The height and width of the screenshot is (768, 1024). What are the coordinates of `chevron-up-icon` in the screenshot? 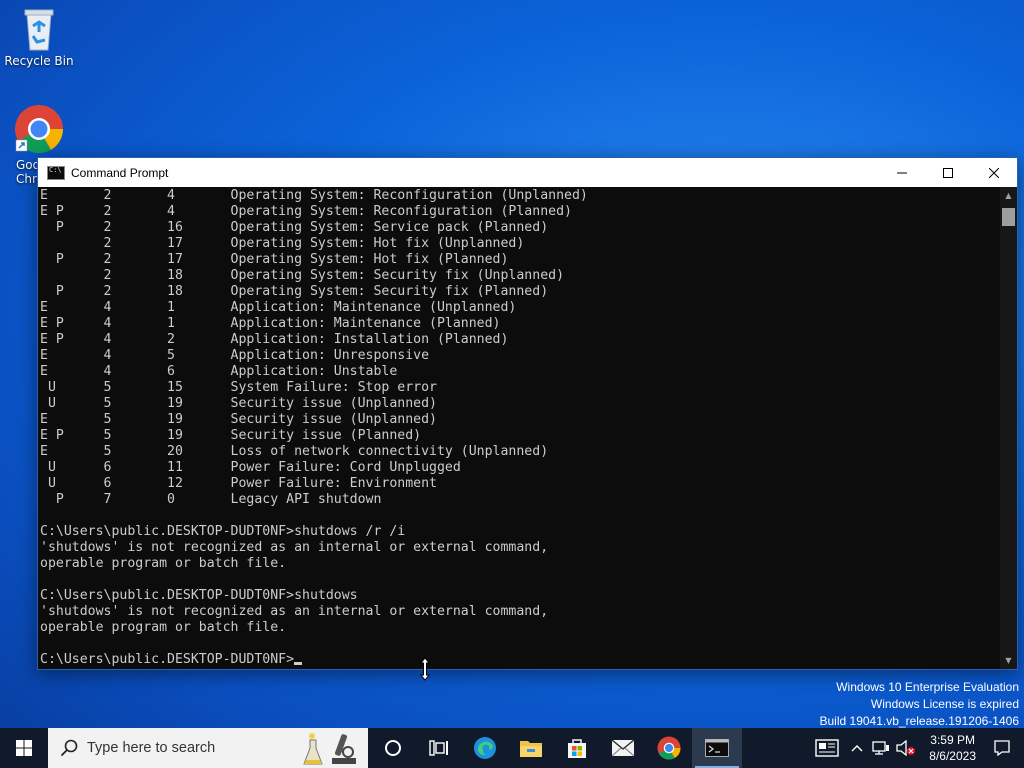 It's located at (857, 748).